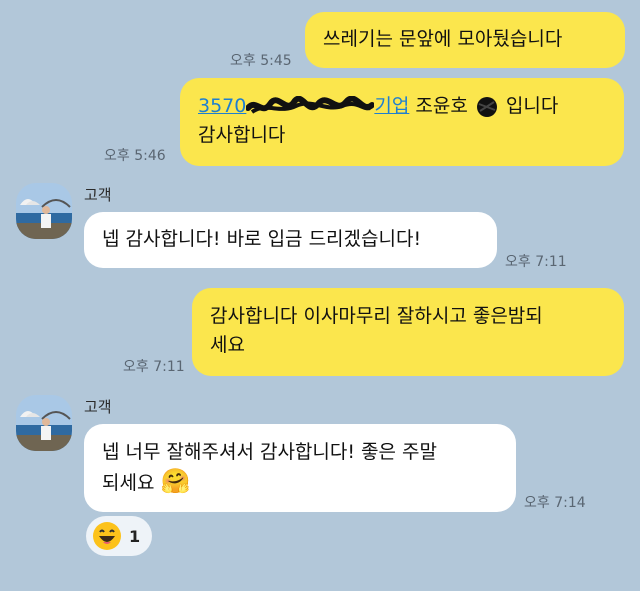 Image resolution: width=640 pixels, height=591 pixels. What do you see at coordinates (555, 503) in the screenshot?
I see `message-time: 오후 7:14` at bounding box center [555, 503].